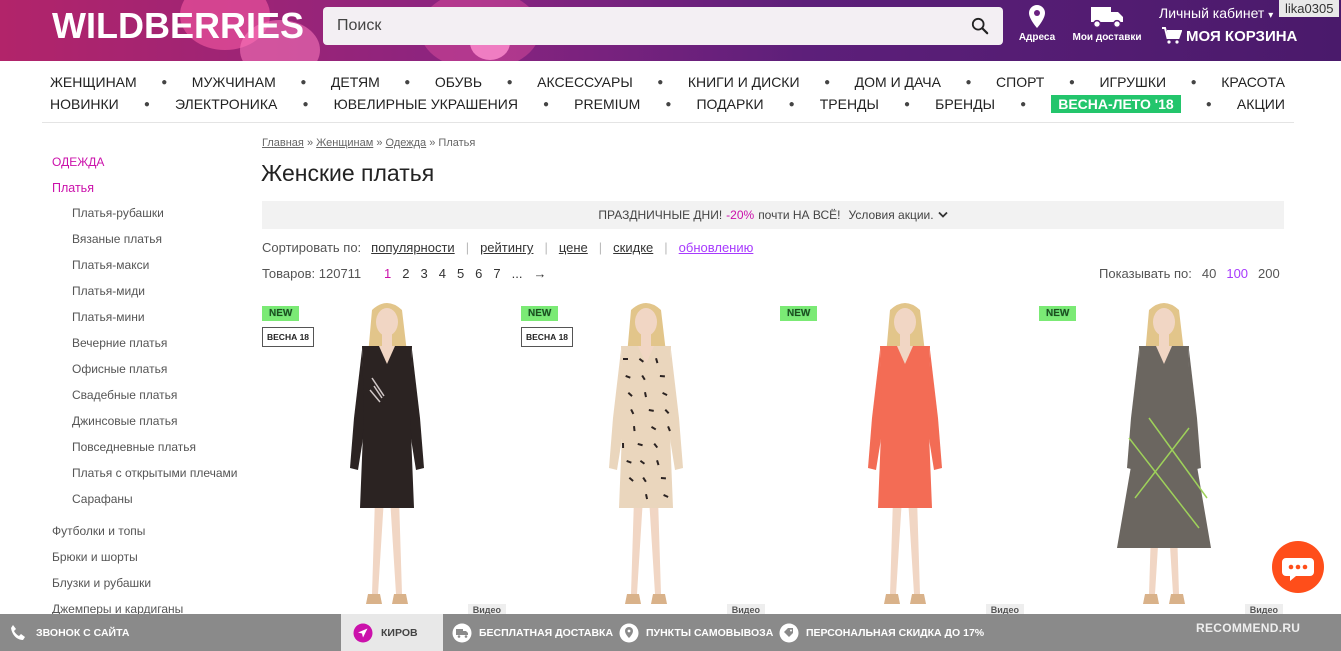 The width and height of the screenshot is (1341, 651). Describe the element at coordinates (965, 104) in the screenshot. I see `nav-item-6: БРЕНДЫ` at that location.